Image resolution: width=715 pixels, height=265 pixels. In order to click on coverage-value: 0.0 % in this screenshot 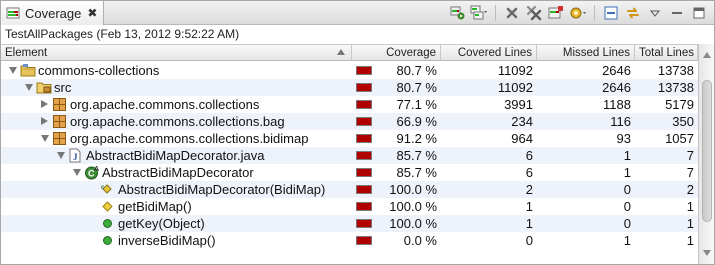, I will do `click(420, 240)`.